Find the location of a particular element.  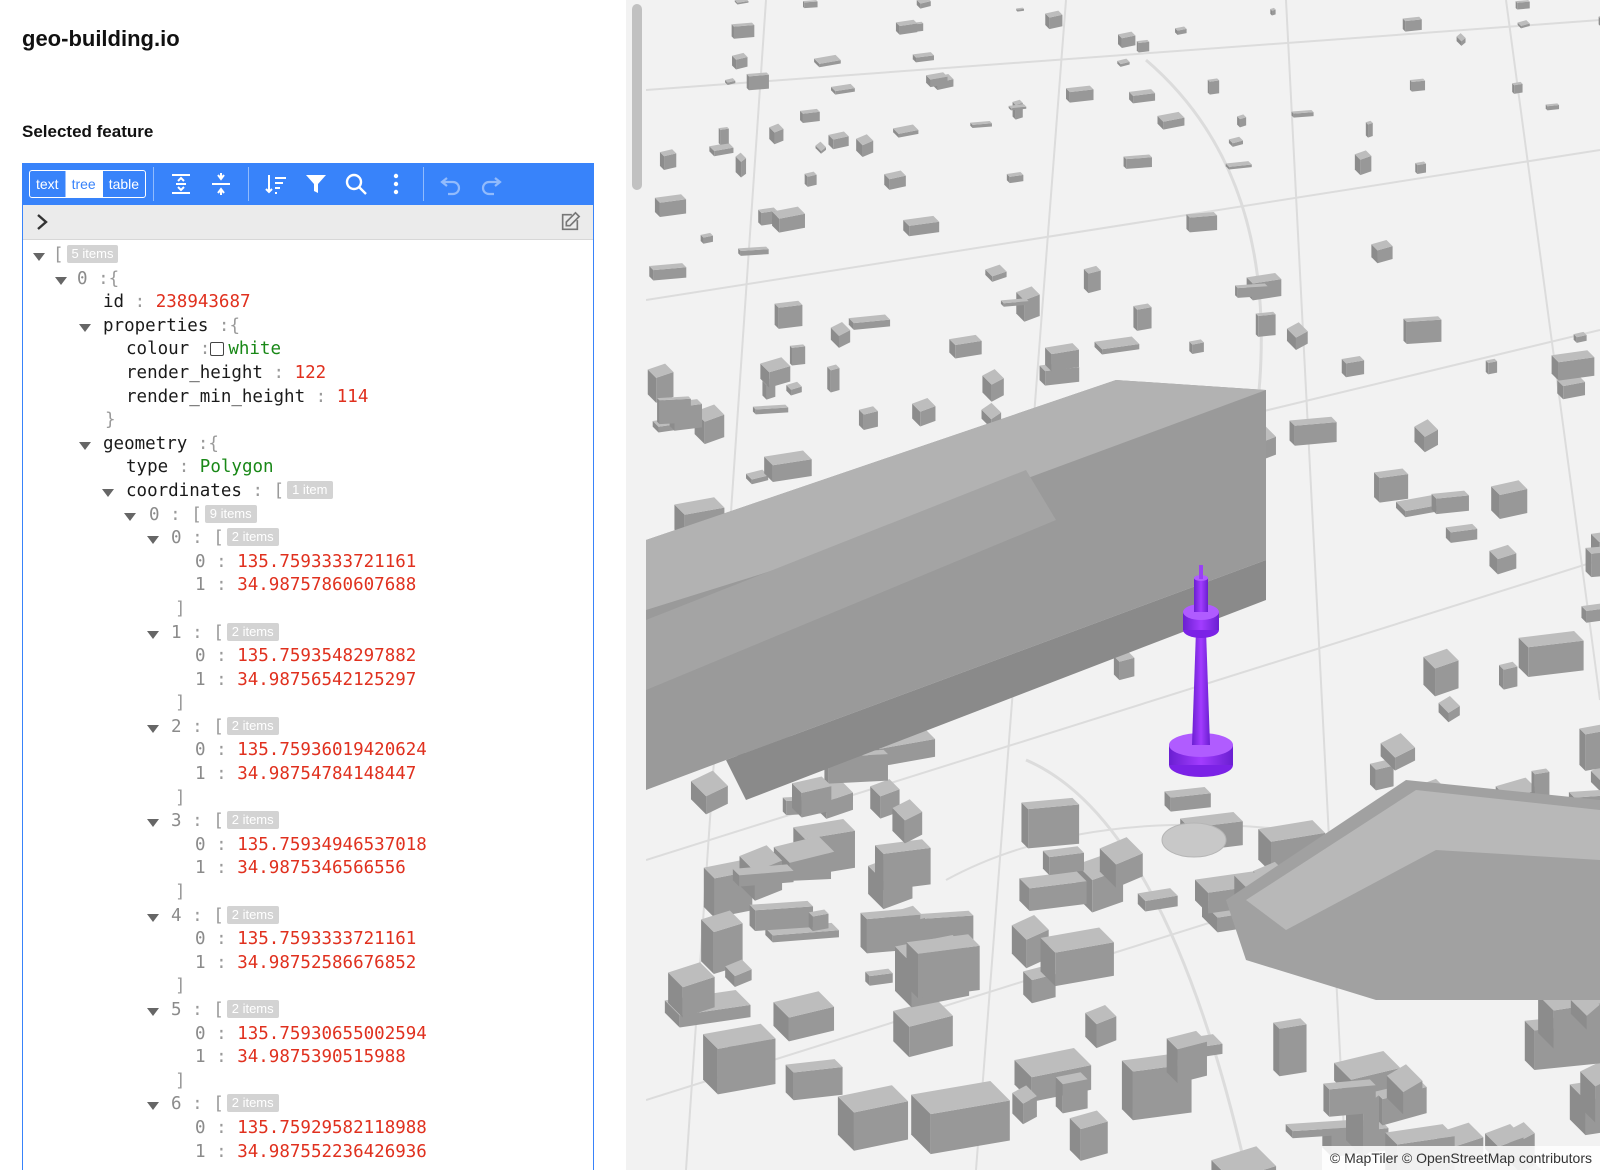

field-key: colour is located at coordinates (157, 349).